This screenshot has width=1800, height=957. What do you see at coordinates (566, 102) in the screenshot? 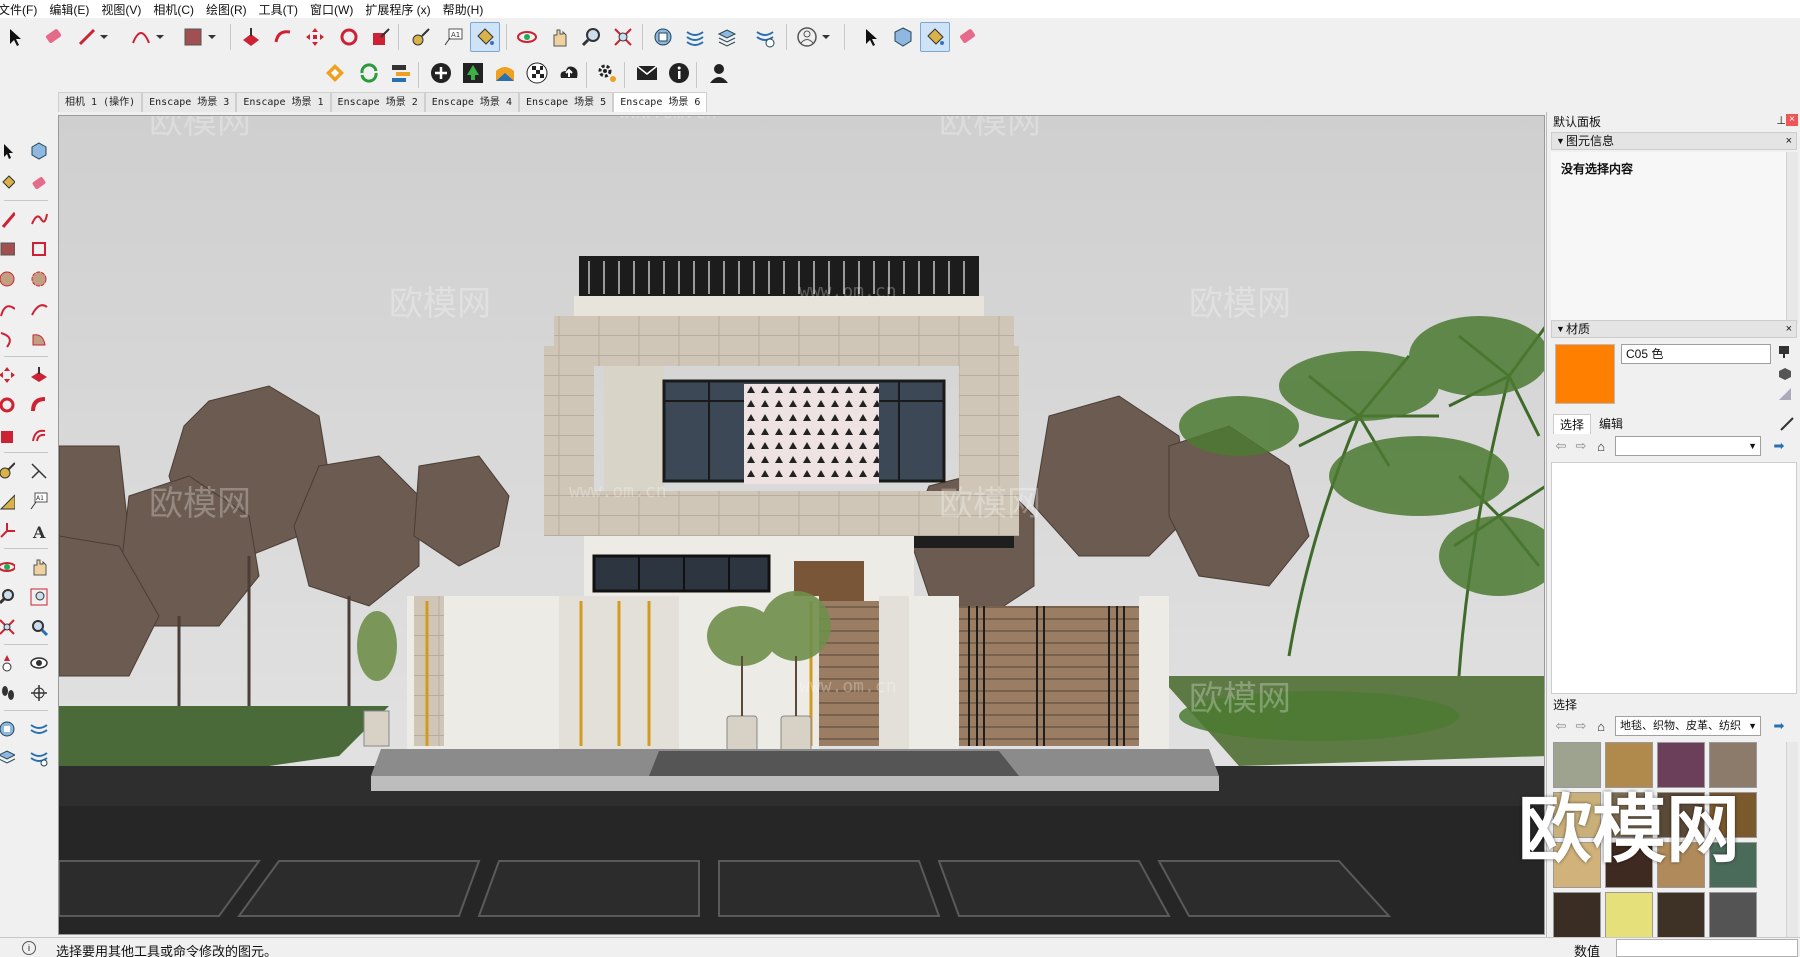
I see `tab-scene: Enscape 场景 5` at bounding box center [566, 102].